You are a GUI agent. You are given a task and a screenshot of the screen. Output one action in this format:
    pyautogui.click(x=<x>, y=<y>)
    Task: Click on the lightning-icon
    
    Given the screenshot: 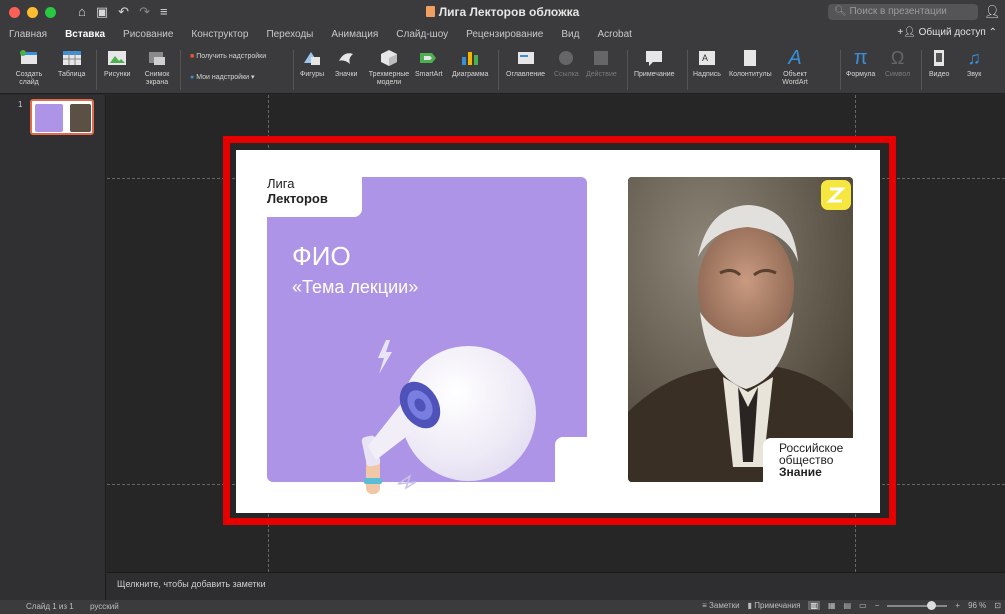 What is the action you would take?
    pyautogui.click(x=385, y=357)
    